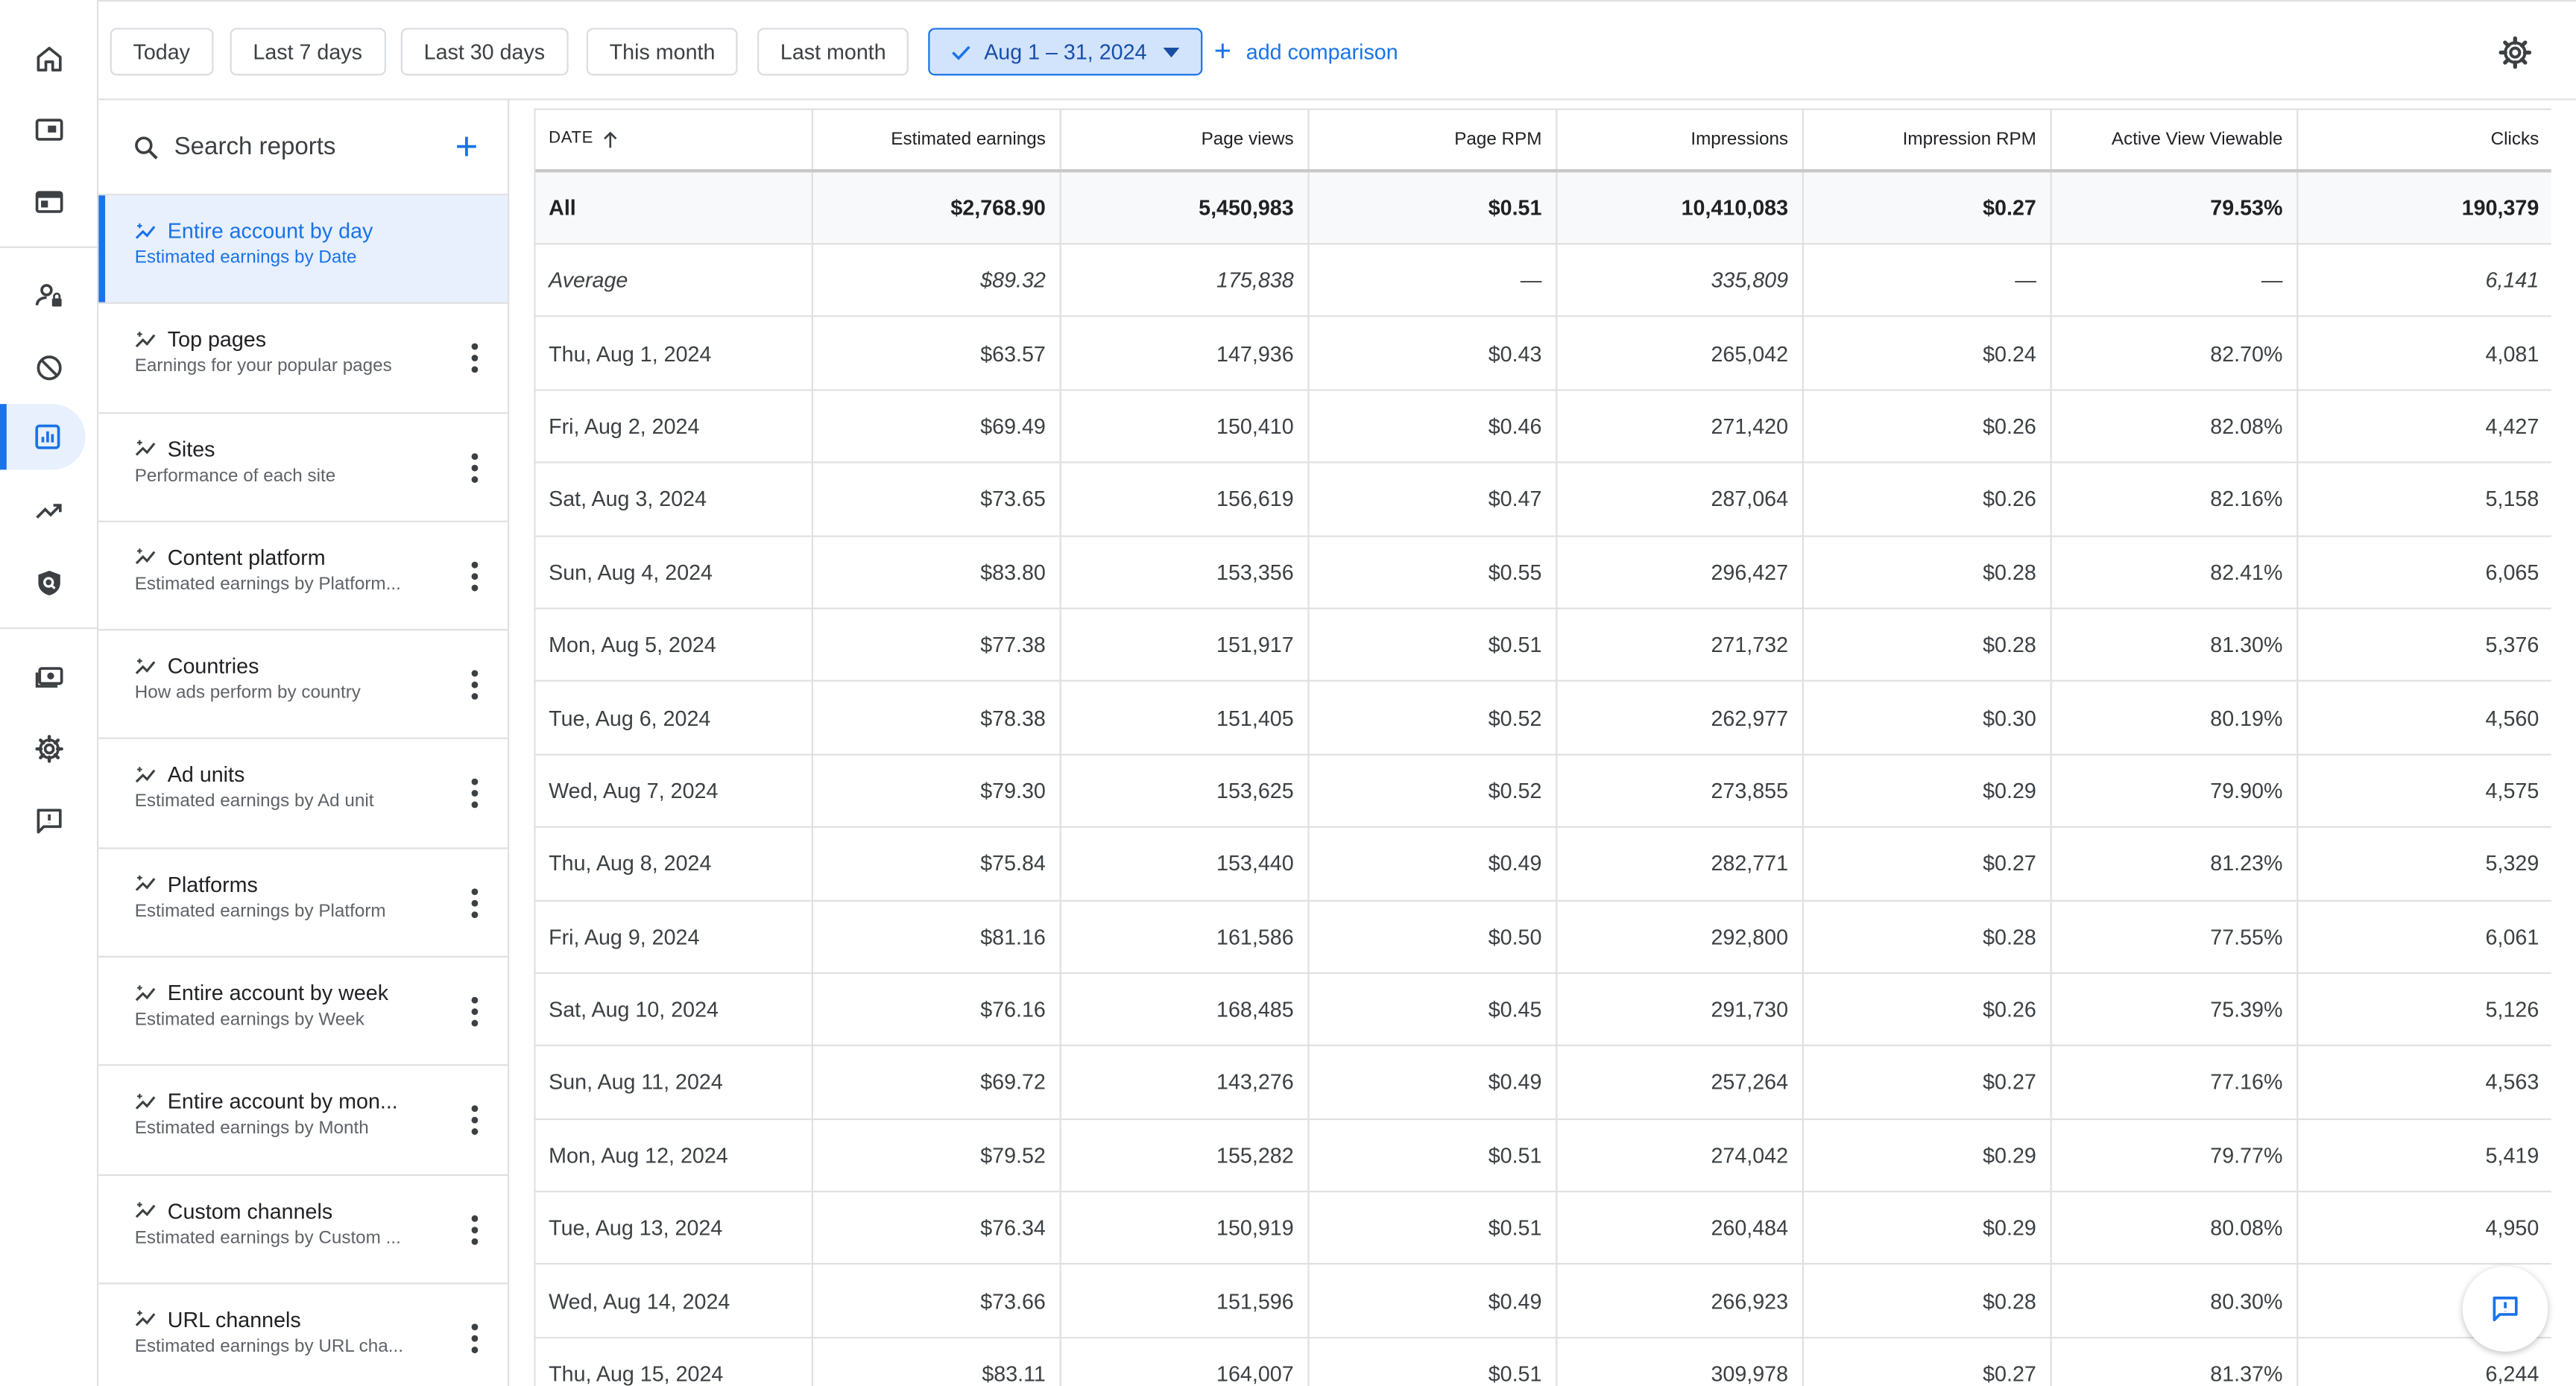  Describe the element at coordinates (673, 281) in the screenshot. I see `table-cell: Average` at that location.